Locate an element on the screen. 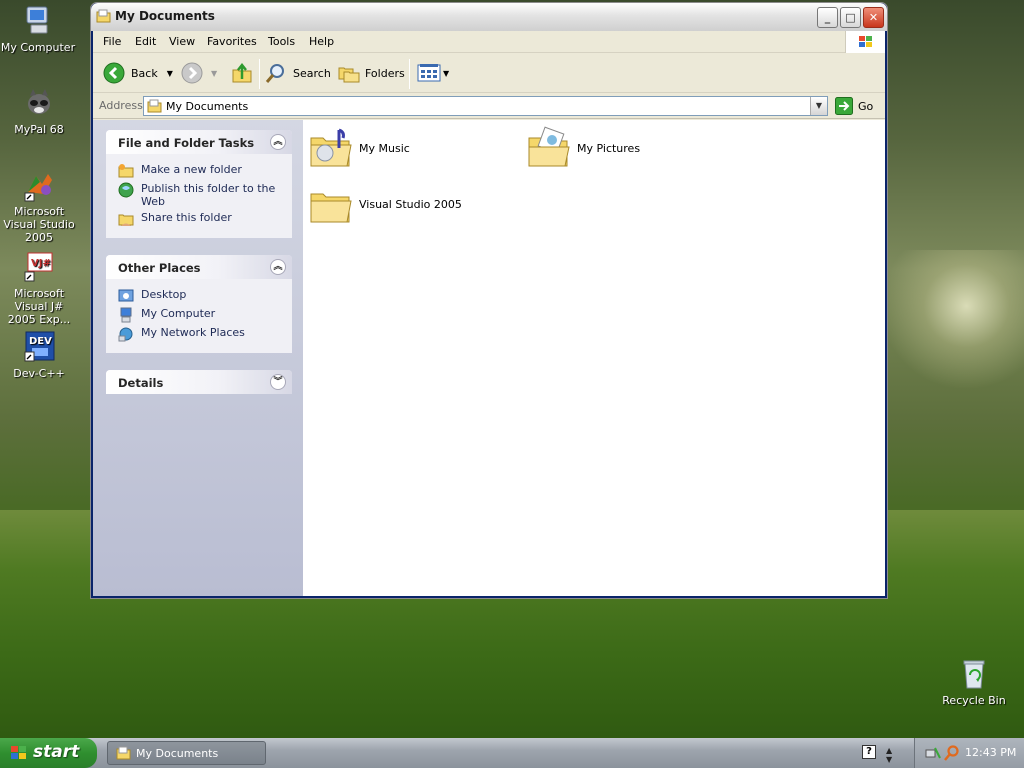  task-make-new-folder: Make a new folder is located at coordinates (199, 171).